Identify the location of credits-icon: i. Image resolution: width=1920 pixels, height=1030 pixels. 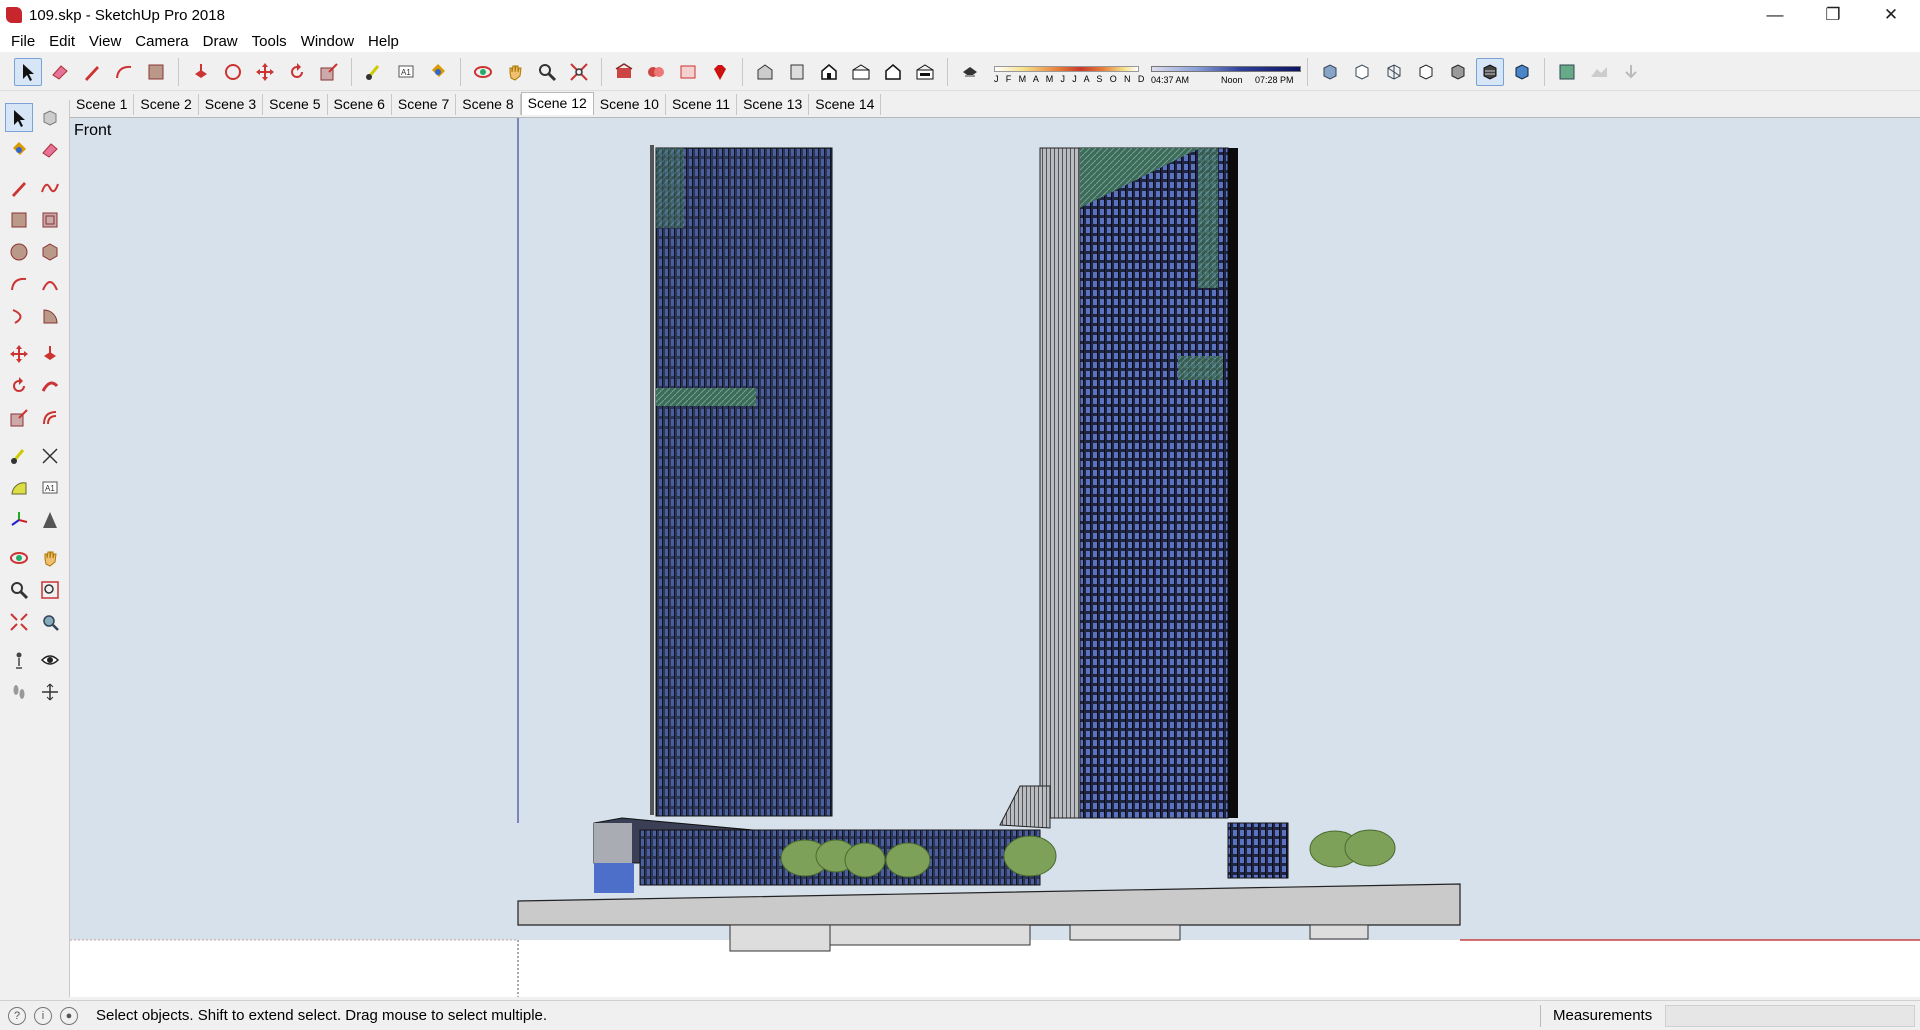
(43, 1015).